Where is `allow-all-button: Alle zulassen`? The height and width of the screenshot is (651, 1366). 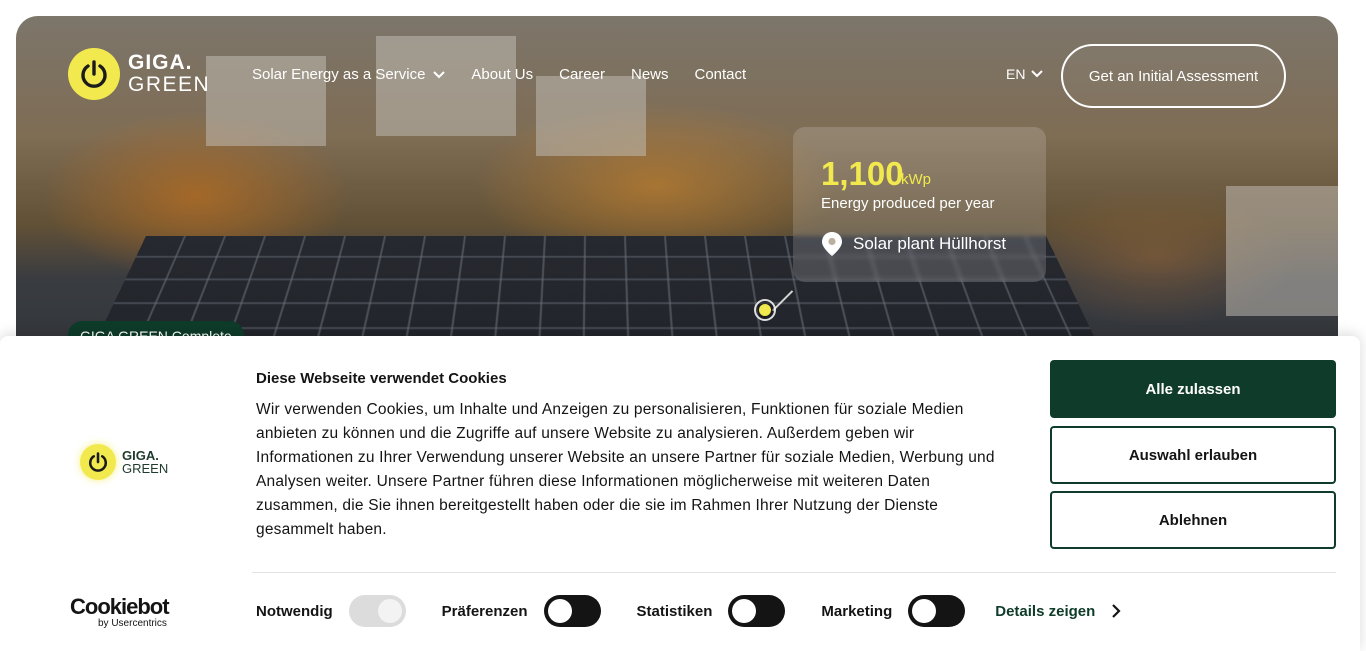
allow-all-button: Alle zulassen is located at coordinates (1193, 389).